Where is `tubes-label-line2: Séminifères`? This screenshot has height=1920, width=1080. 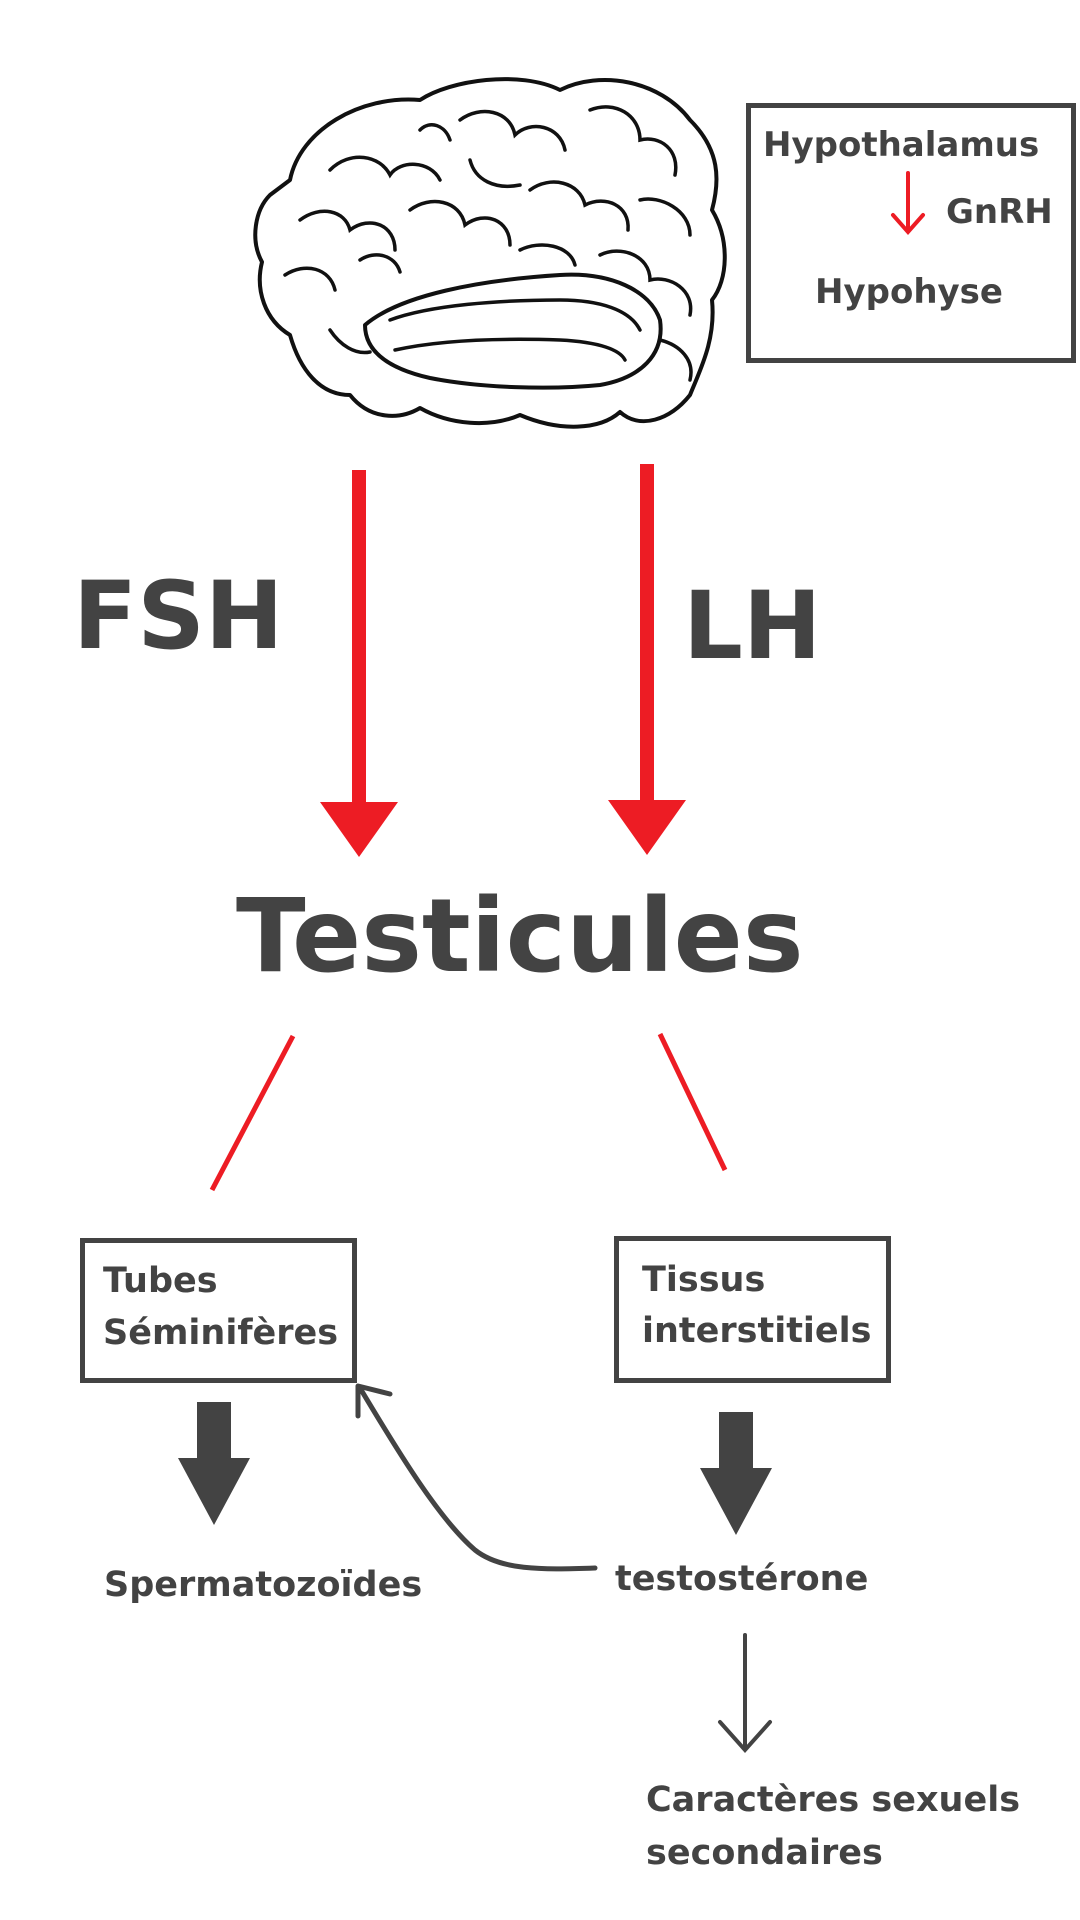
tubes-label-line2: Séminifères is located at coordinates (221, 1333).